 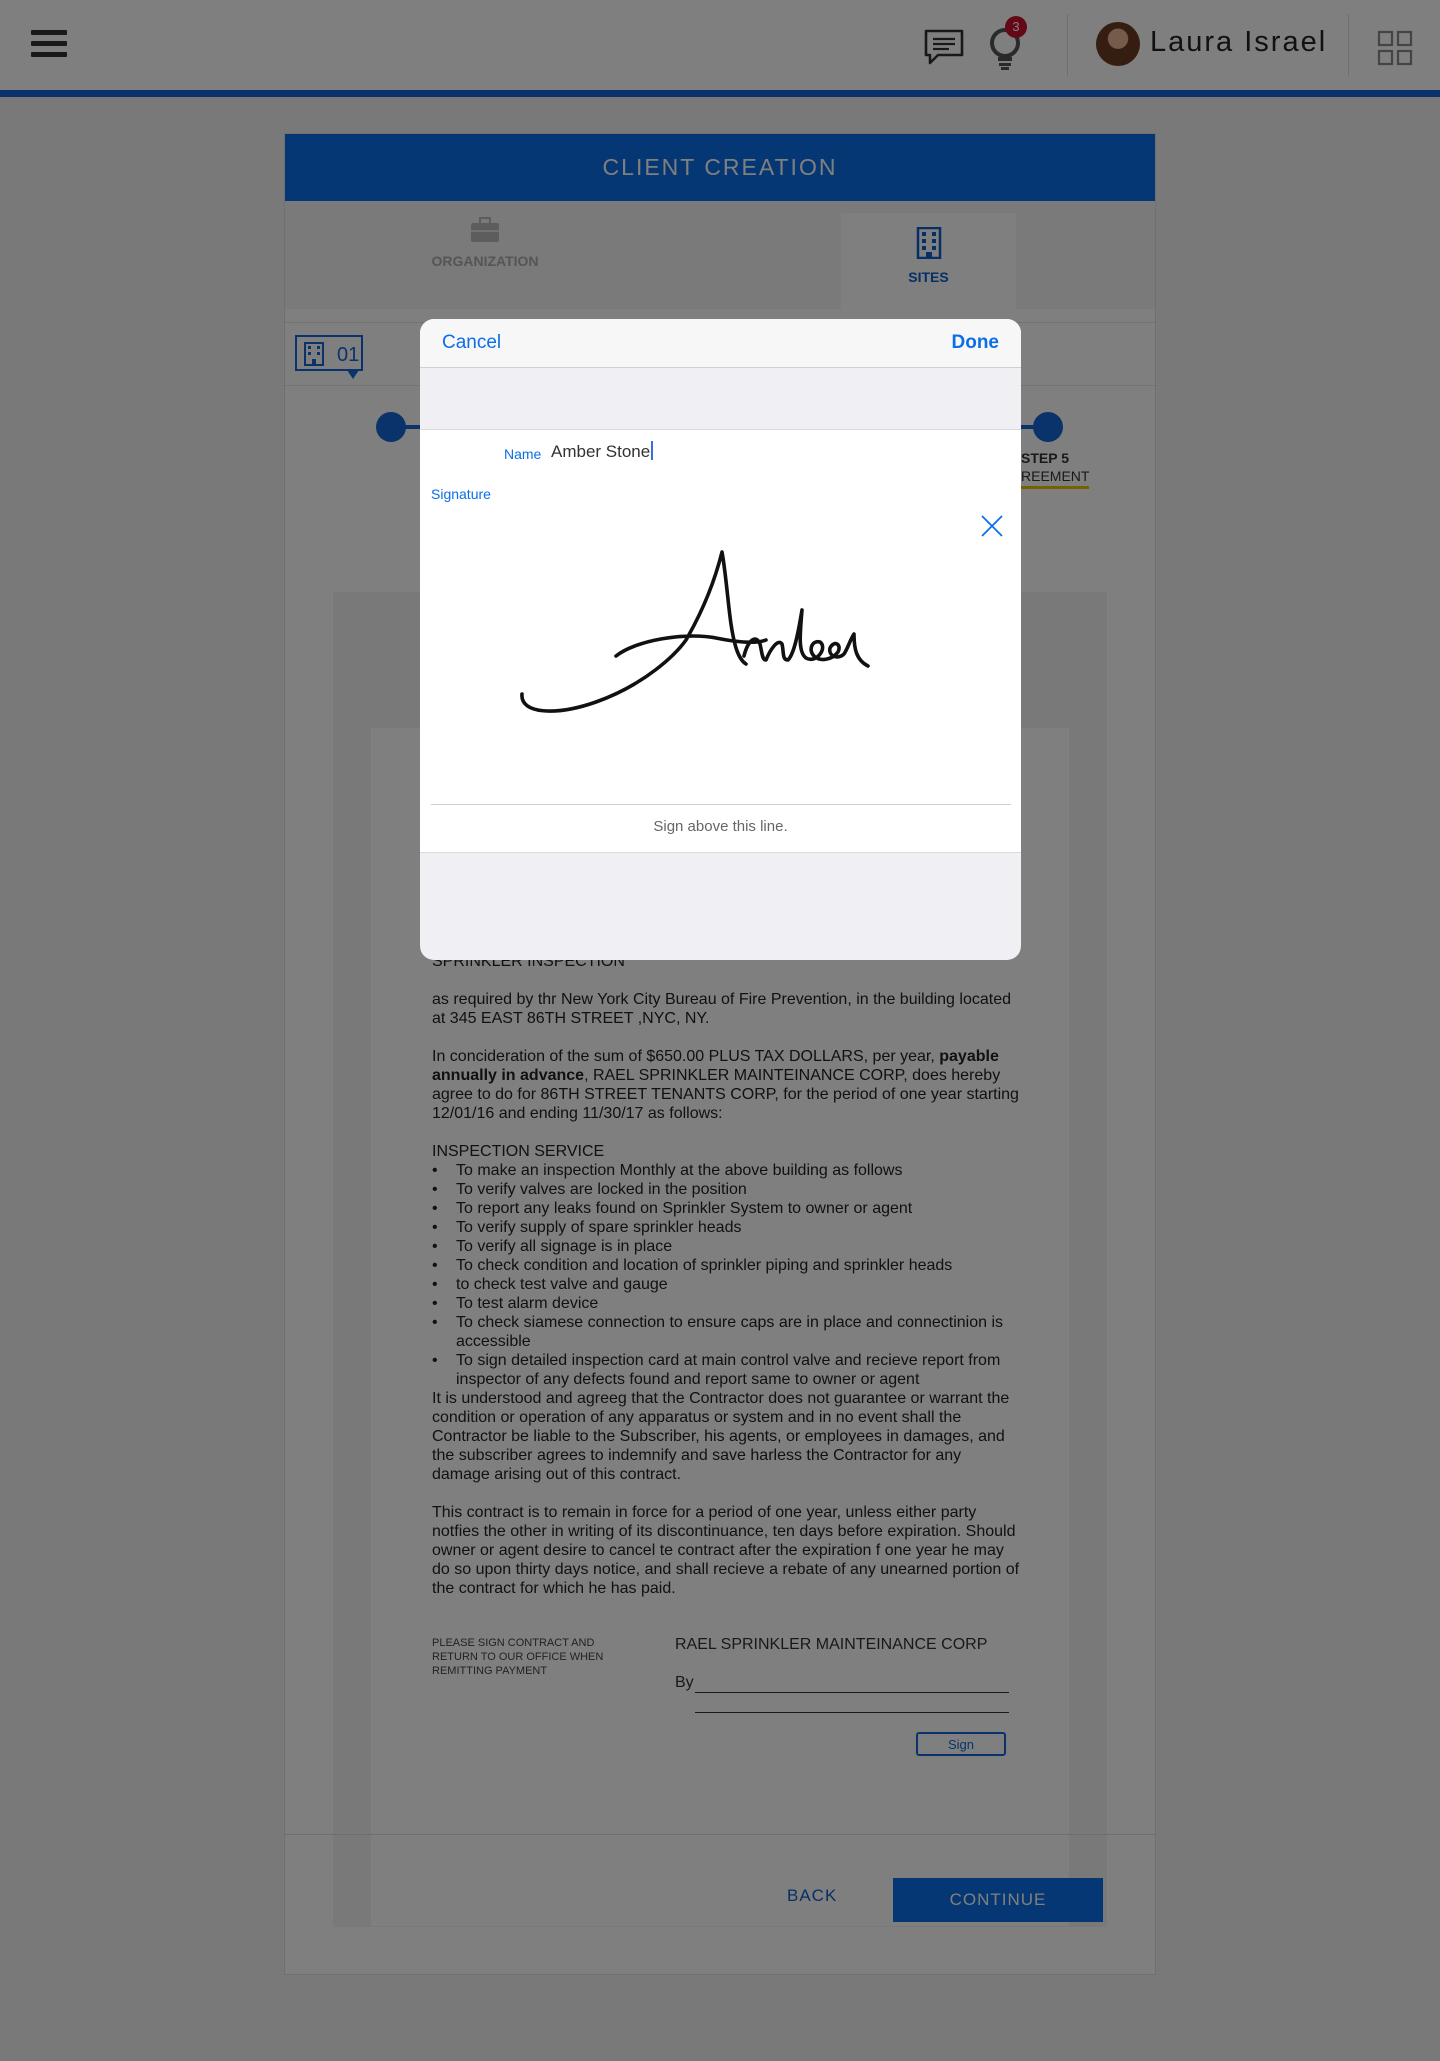 I want to click on name-input-value: Amber Stone, so click(x=601, y=451).